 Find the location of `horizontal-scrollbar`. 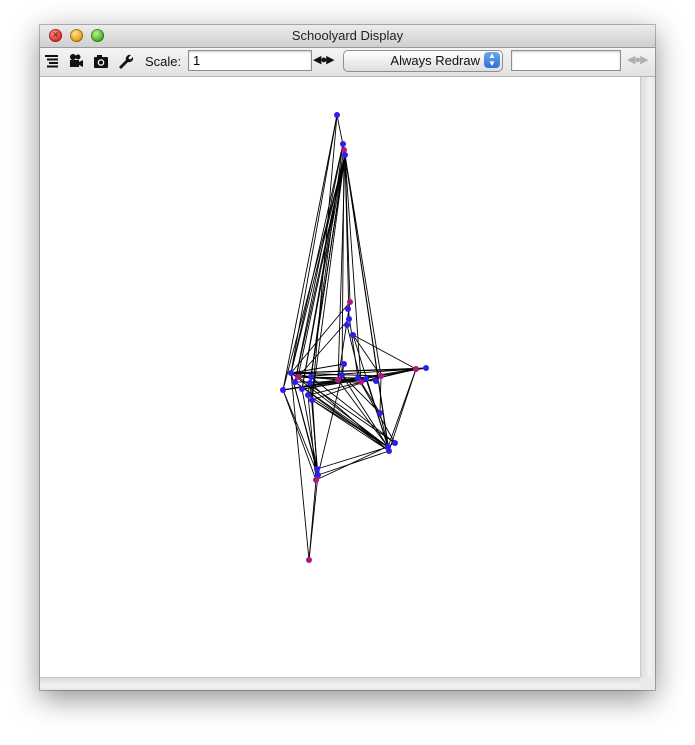

horizontal-scrollbar is located at coordinates (340, 683).